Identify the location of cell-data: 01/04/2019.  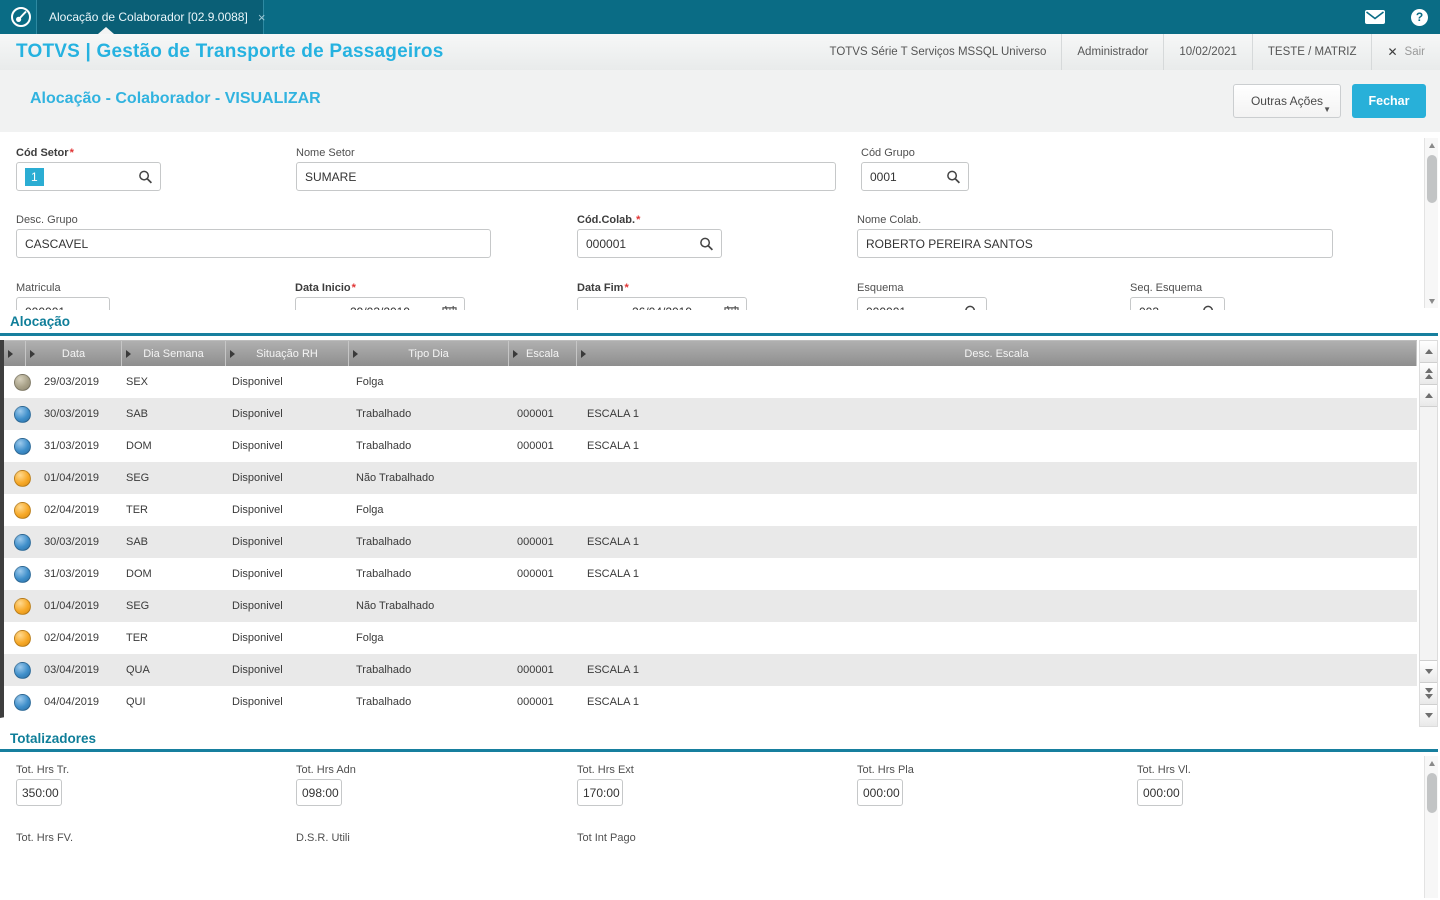
(72, 606).